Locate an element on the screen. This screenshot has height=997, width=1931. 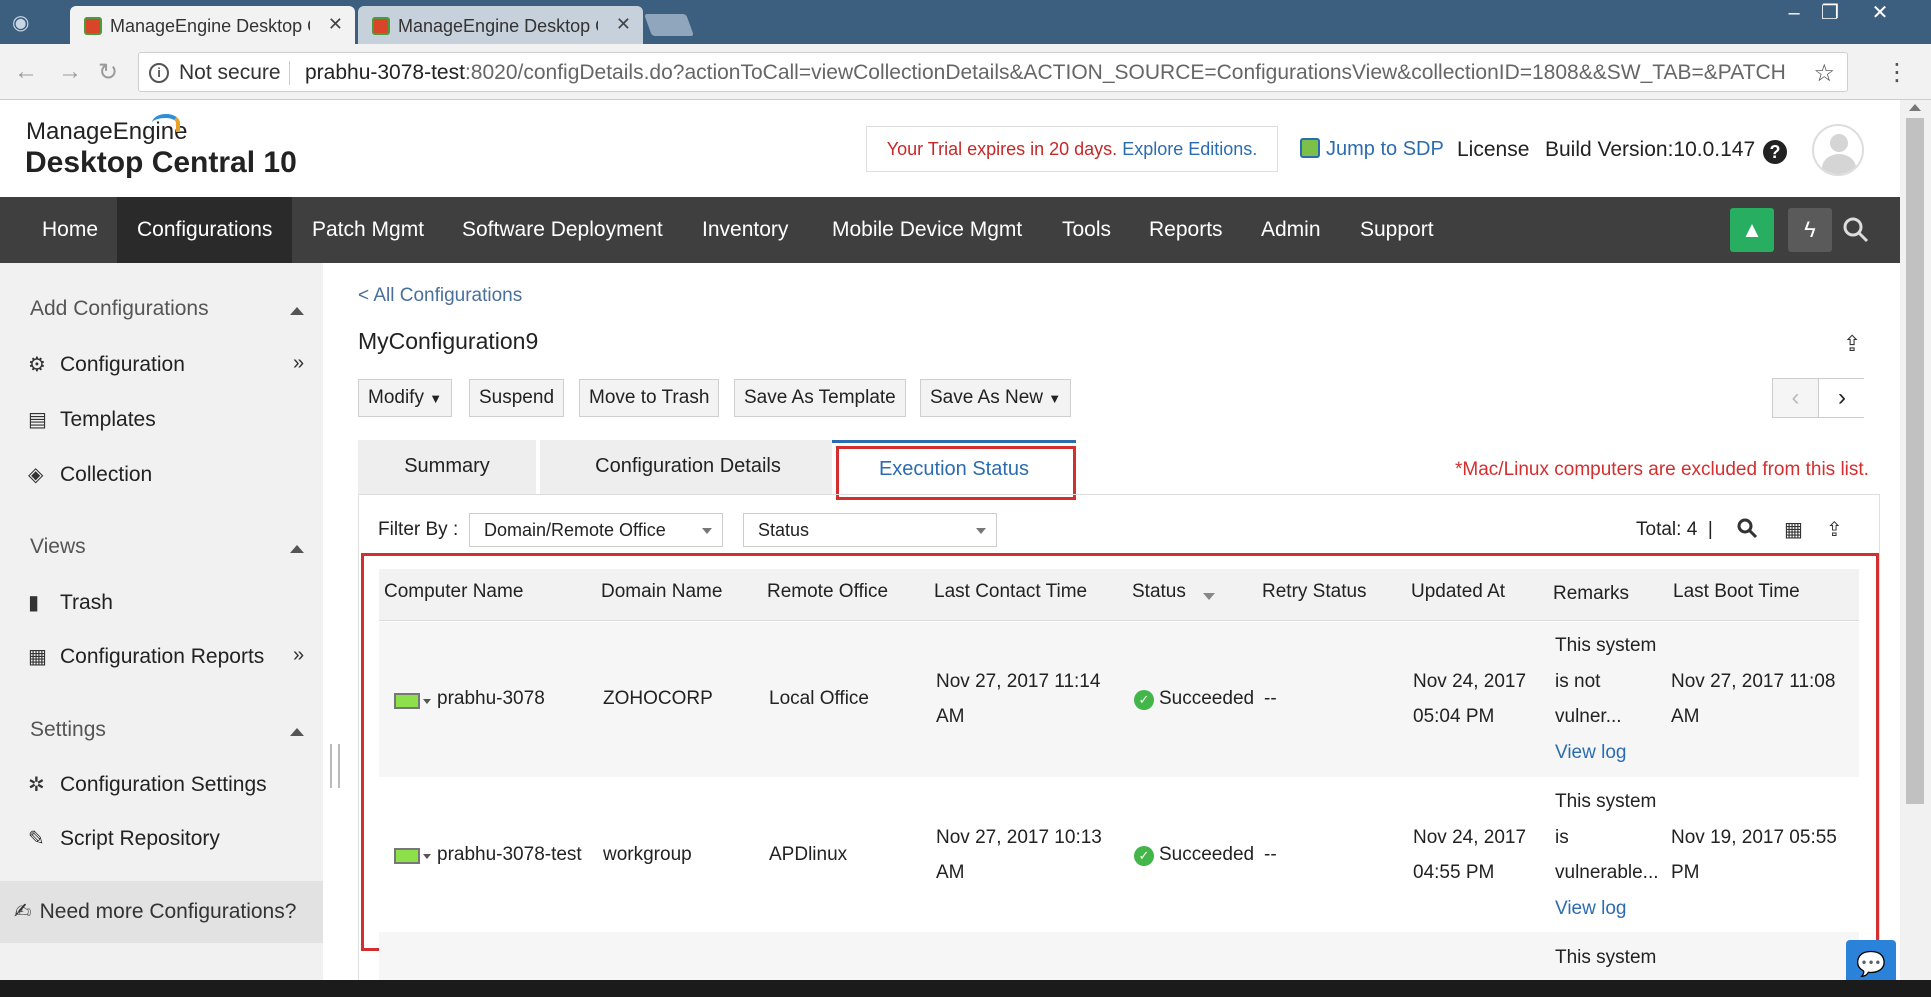
minimize-icon: – is located at coordinates (1794, 14).